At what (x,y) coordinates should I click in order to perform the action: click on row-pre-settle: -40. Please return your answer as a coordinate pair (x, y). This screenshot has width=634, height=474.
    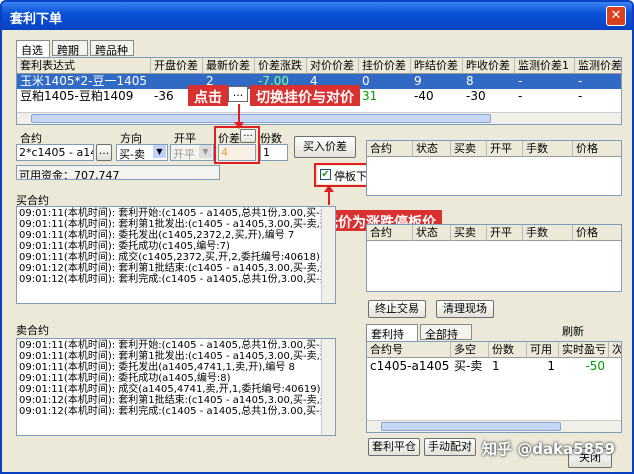
    Looking at the image, I should click on (424, 96).